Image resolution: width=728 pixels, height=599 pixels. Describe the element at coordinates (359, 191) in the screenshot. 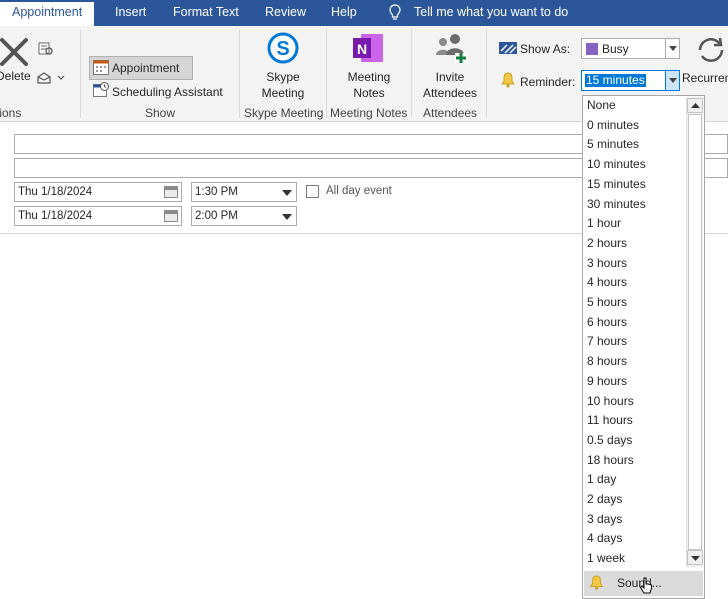

I see `all-day-label: All day event` at that location.